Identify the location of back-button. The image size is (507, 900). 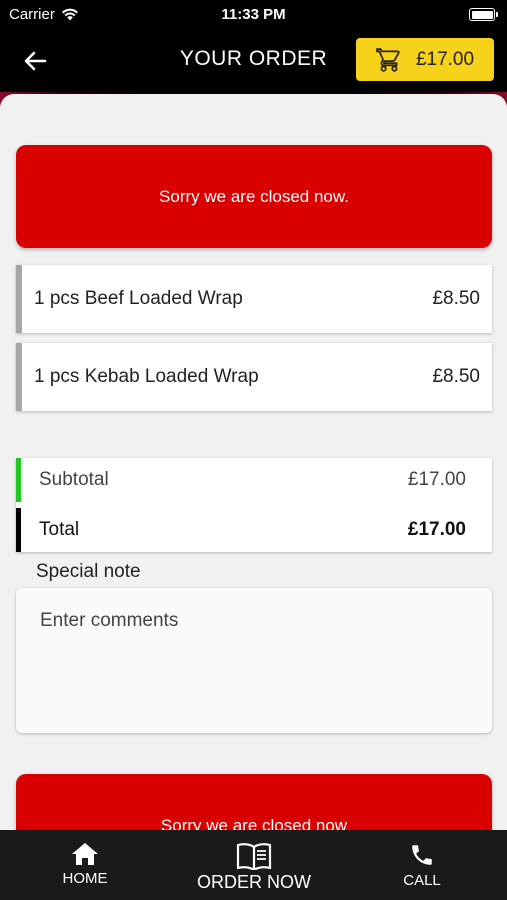
(35, 61).